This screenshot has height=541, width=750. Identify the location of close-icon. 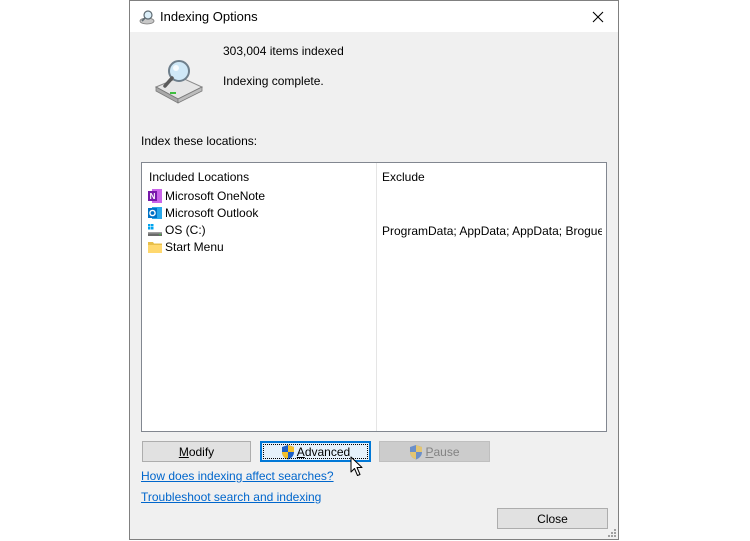
(598, 16).